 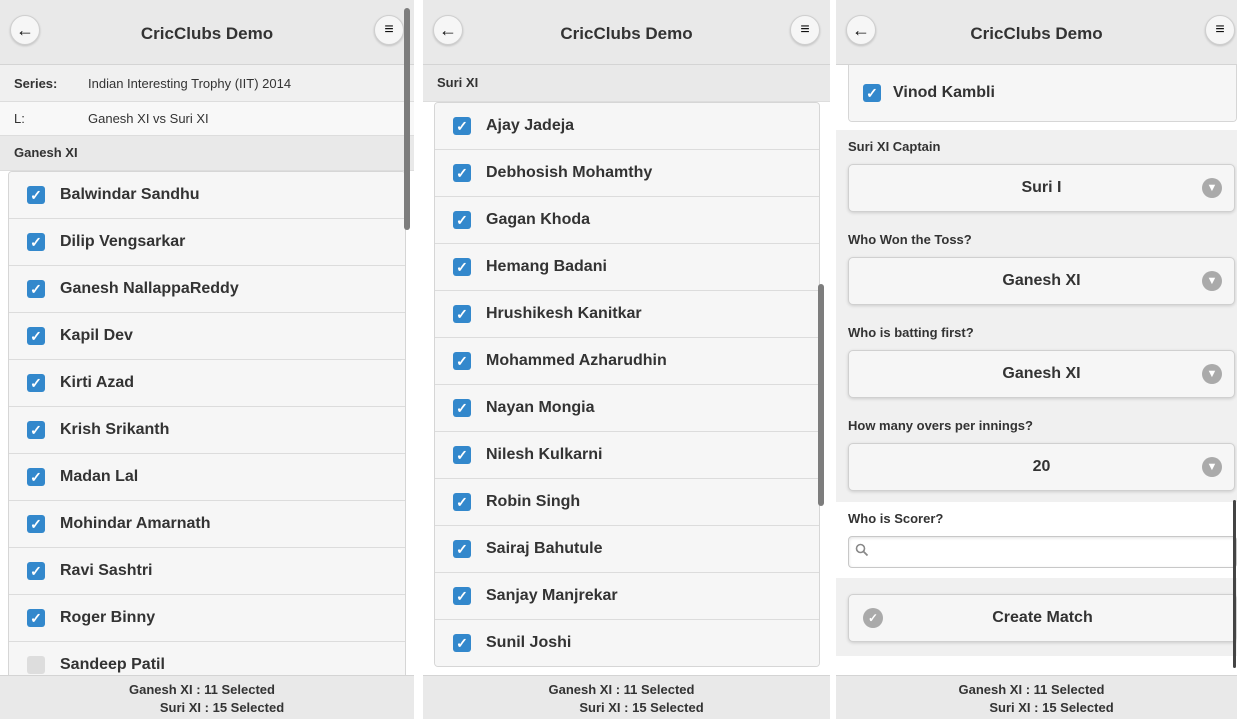 I want to click on checkbox-unchecked-icon, so click(x=36, y=665).